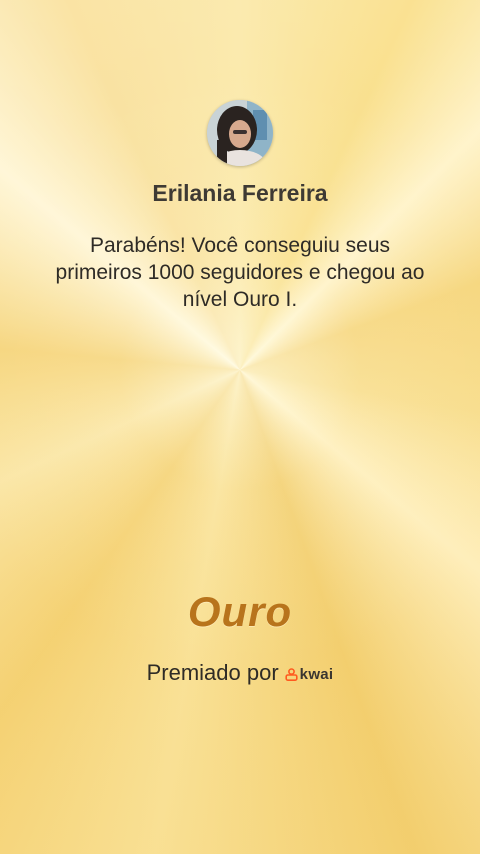  Describe the element at coordinates (291, 674) in the screenshot. I see `kwai-logo-icon` at that location.